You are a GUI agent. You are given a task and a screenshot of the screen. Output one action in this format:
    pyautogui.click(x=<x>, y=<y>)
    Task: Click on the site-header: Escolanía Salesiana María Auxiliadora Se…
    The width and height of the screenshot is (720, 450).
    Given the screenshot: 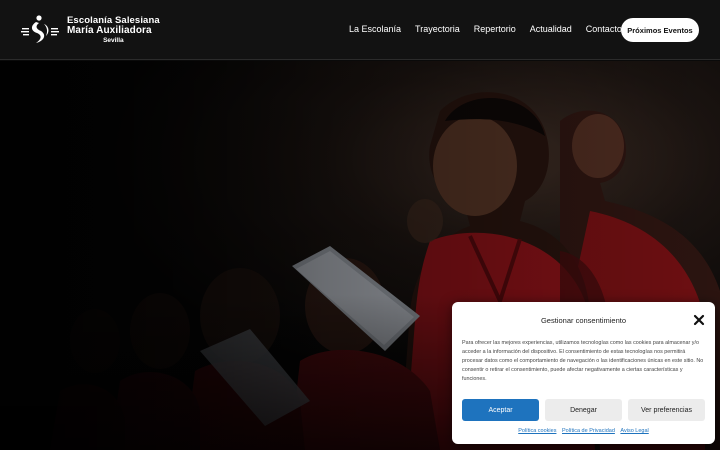 What is the action you would take?
    pyautogui.click(x=360, y=30)
    